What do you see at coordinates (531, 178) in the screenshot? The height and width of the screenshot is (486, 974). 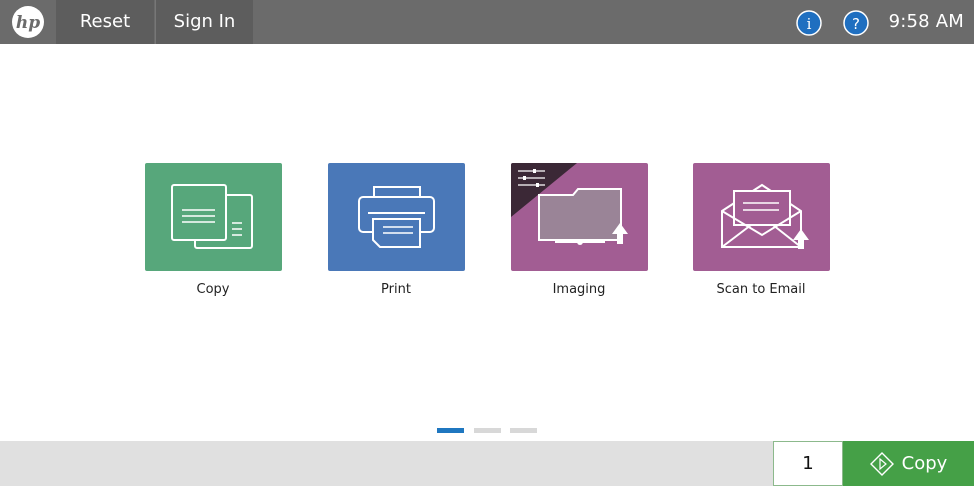 I see `settings-sliders-icon` at bounding box center [531, 178].